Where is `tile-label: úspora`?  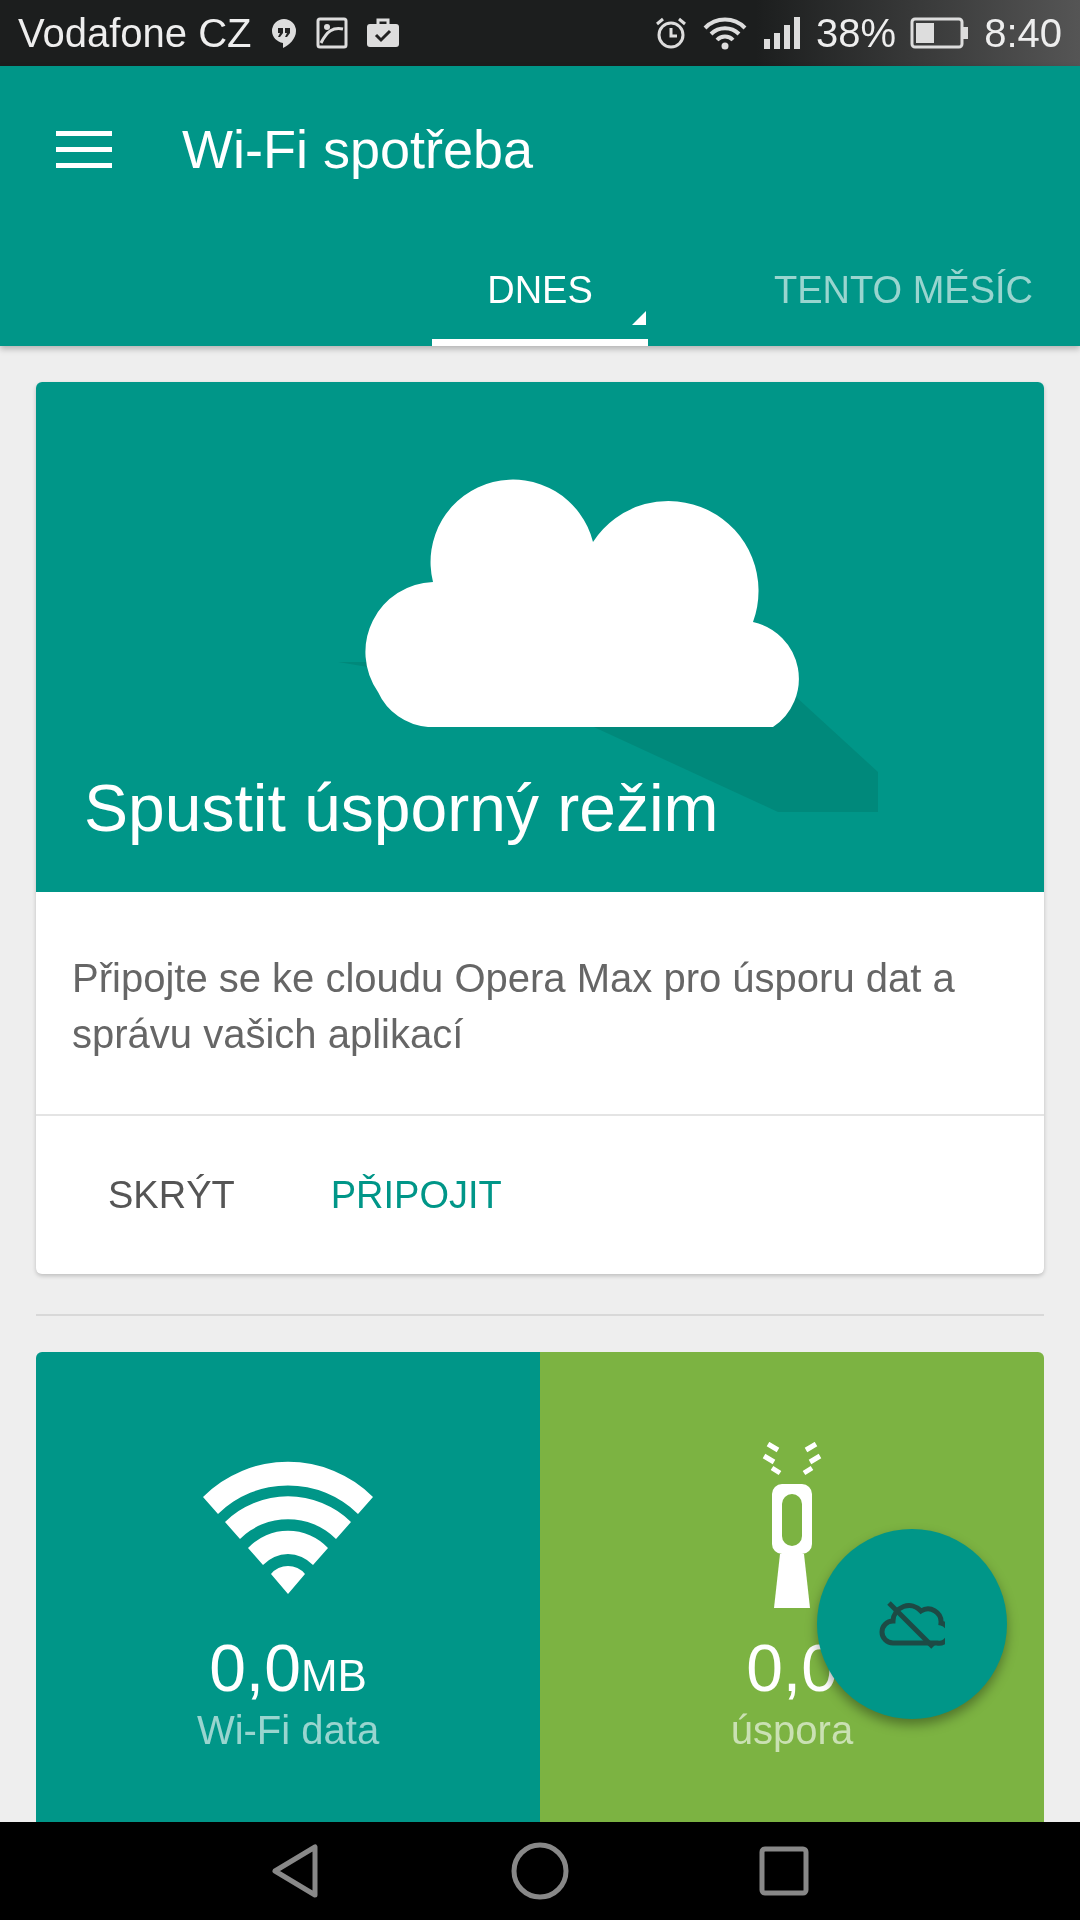 tile-label: úspora is located at coordinates (792, 1731).